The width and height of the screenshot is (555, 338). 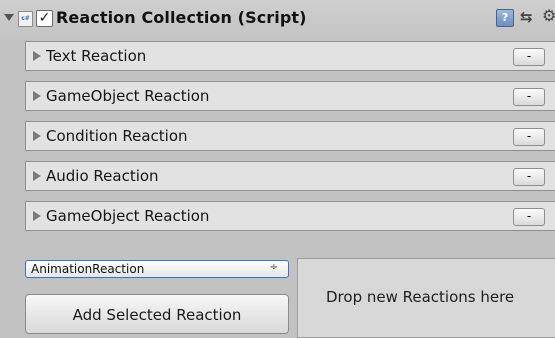 What do you see at coordinates (290, 176) in the screenshot?
I see `reaction-row: Audio Reaction -` at bounding box center [290, 176].